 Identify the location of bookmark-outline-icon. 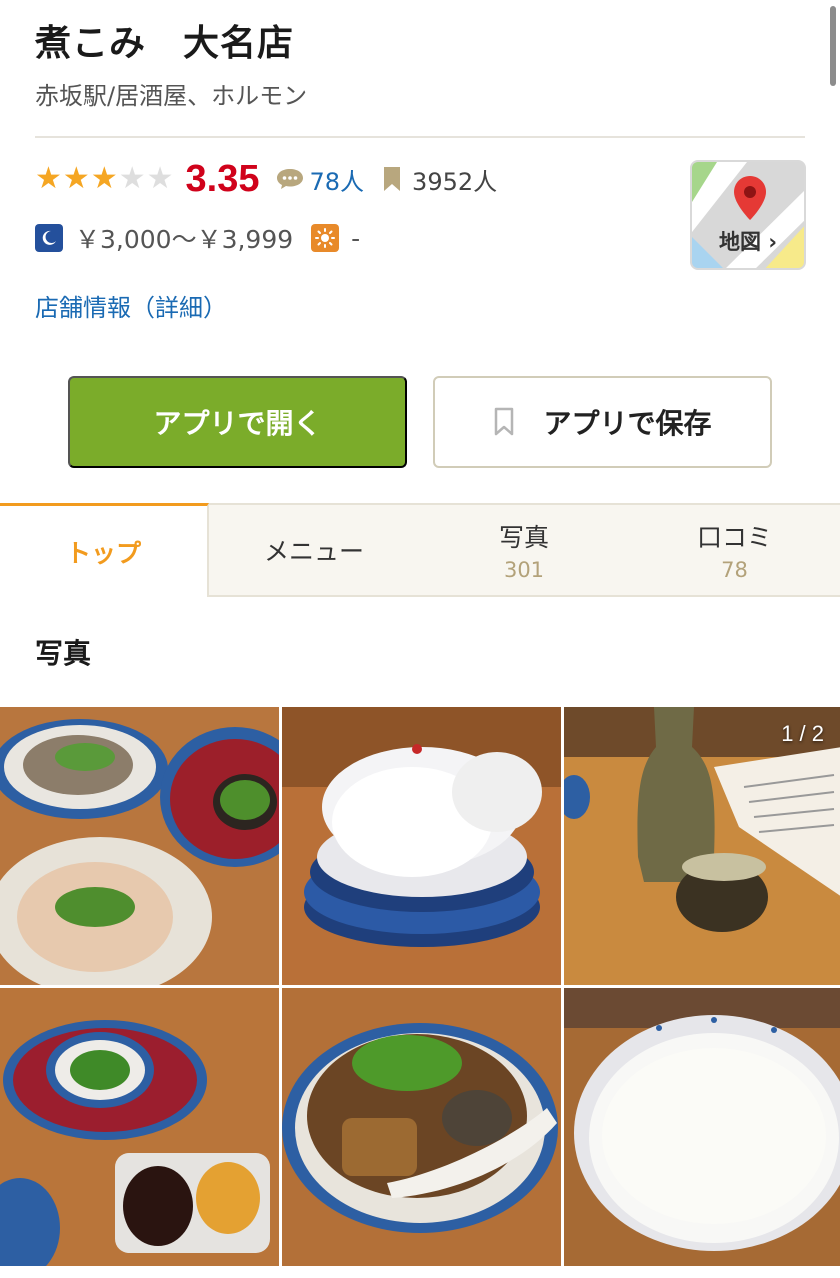
(504, 421).